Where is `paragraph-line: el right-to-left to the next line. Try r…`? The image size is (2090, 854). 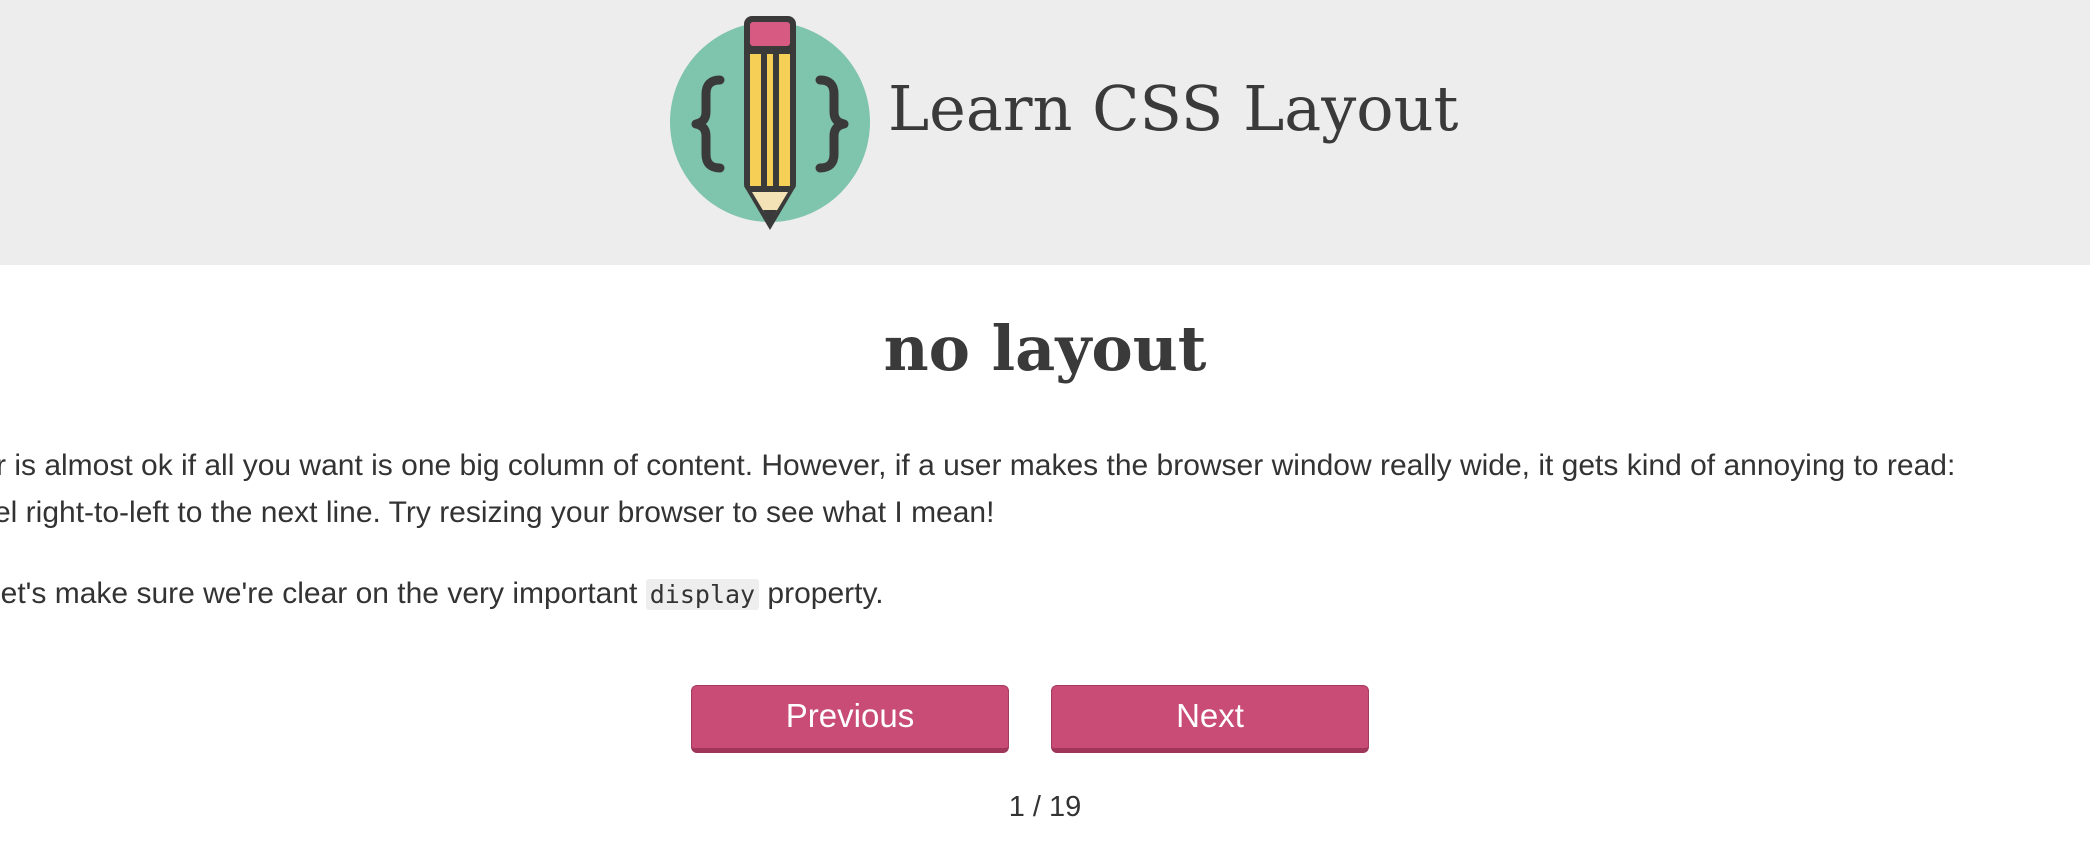
paragraph-line: el right-to-left to the next line. Try r… is located at coordinates (497, 512).